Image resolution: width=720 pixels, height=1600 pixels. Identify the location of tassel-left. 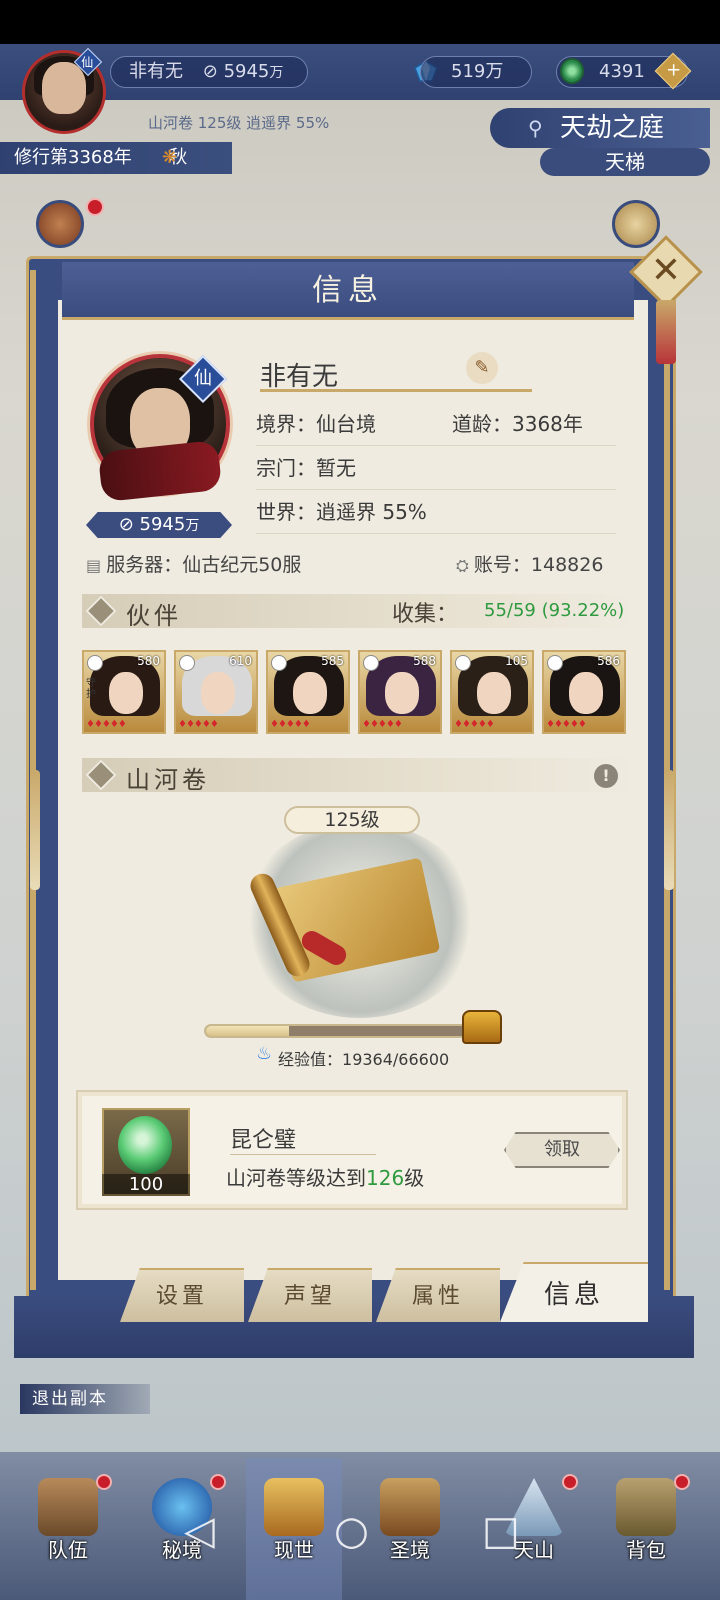
(35, 830).